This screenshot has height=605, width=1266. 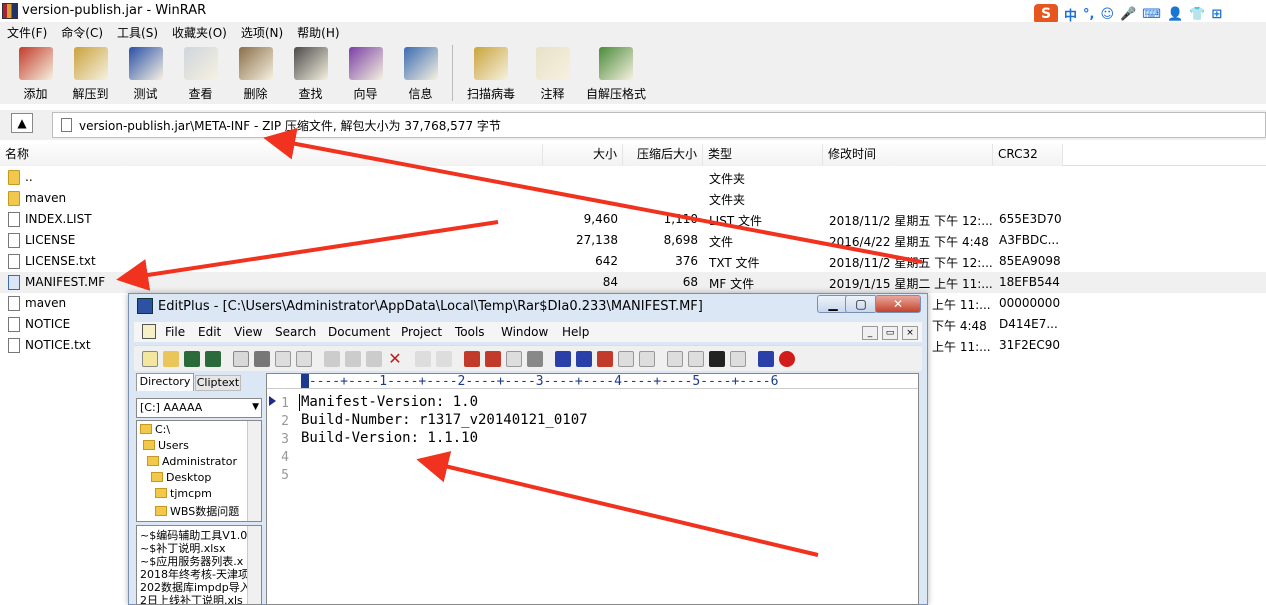 I want to click on tool-window-icon, so click(x=738, y=359).